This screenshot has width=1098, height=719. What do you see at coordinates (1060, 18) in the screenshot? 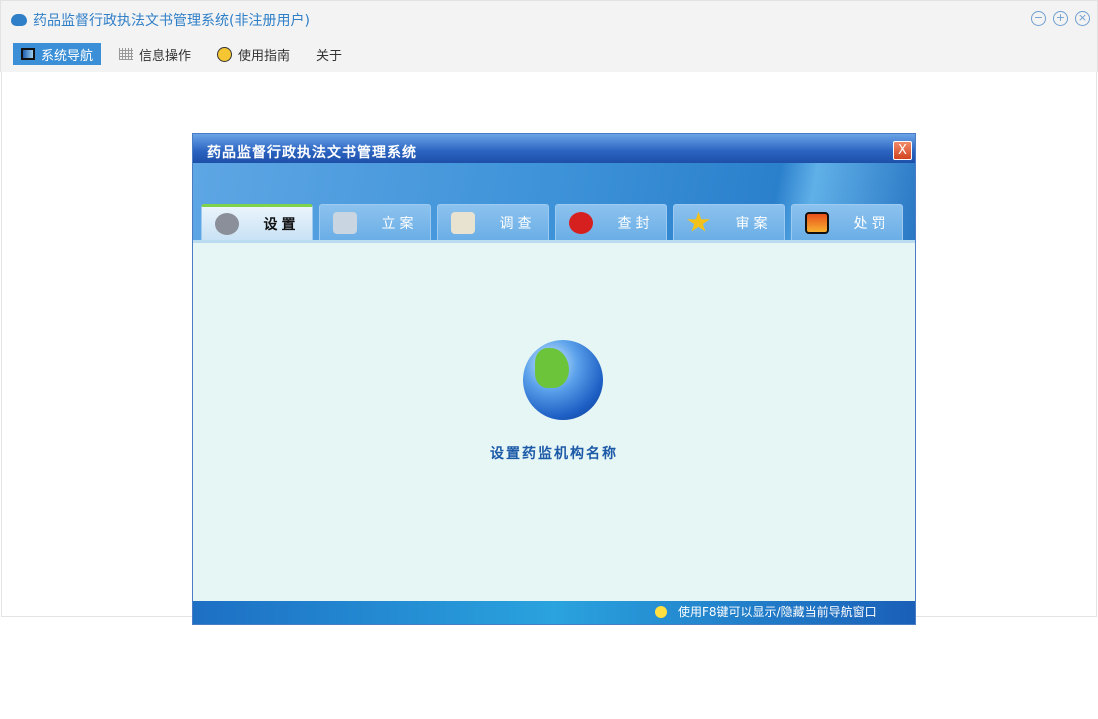
I see `restore-icon: +` at bounding box center [1060, 18].